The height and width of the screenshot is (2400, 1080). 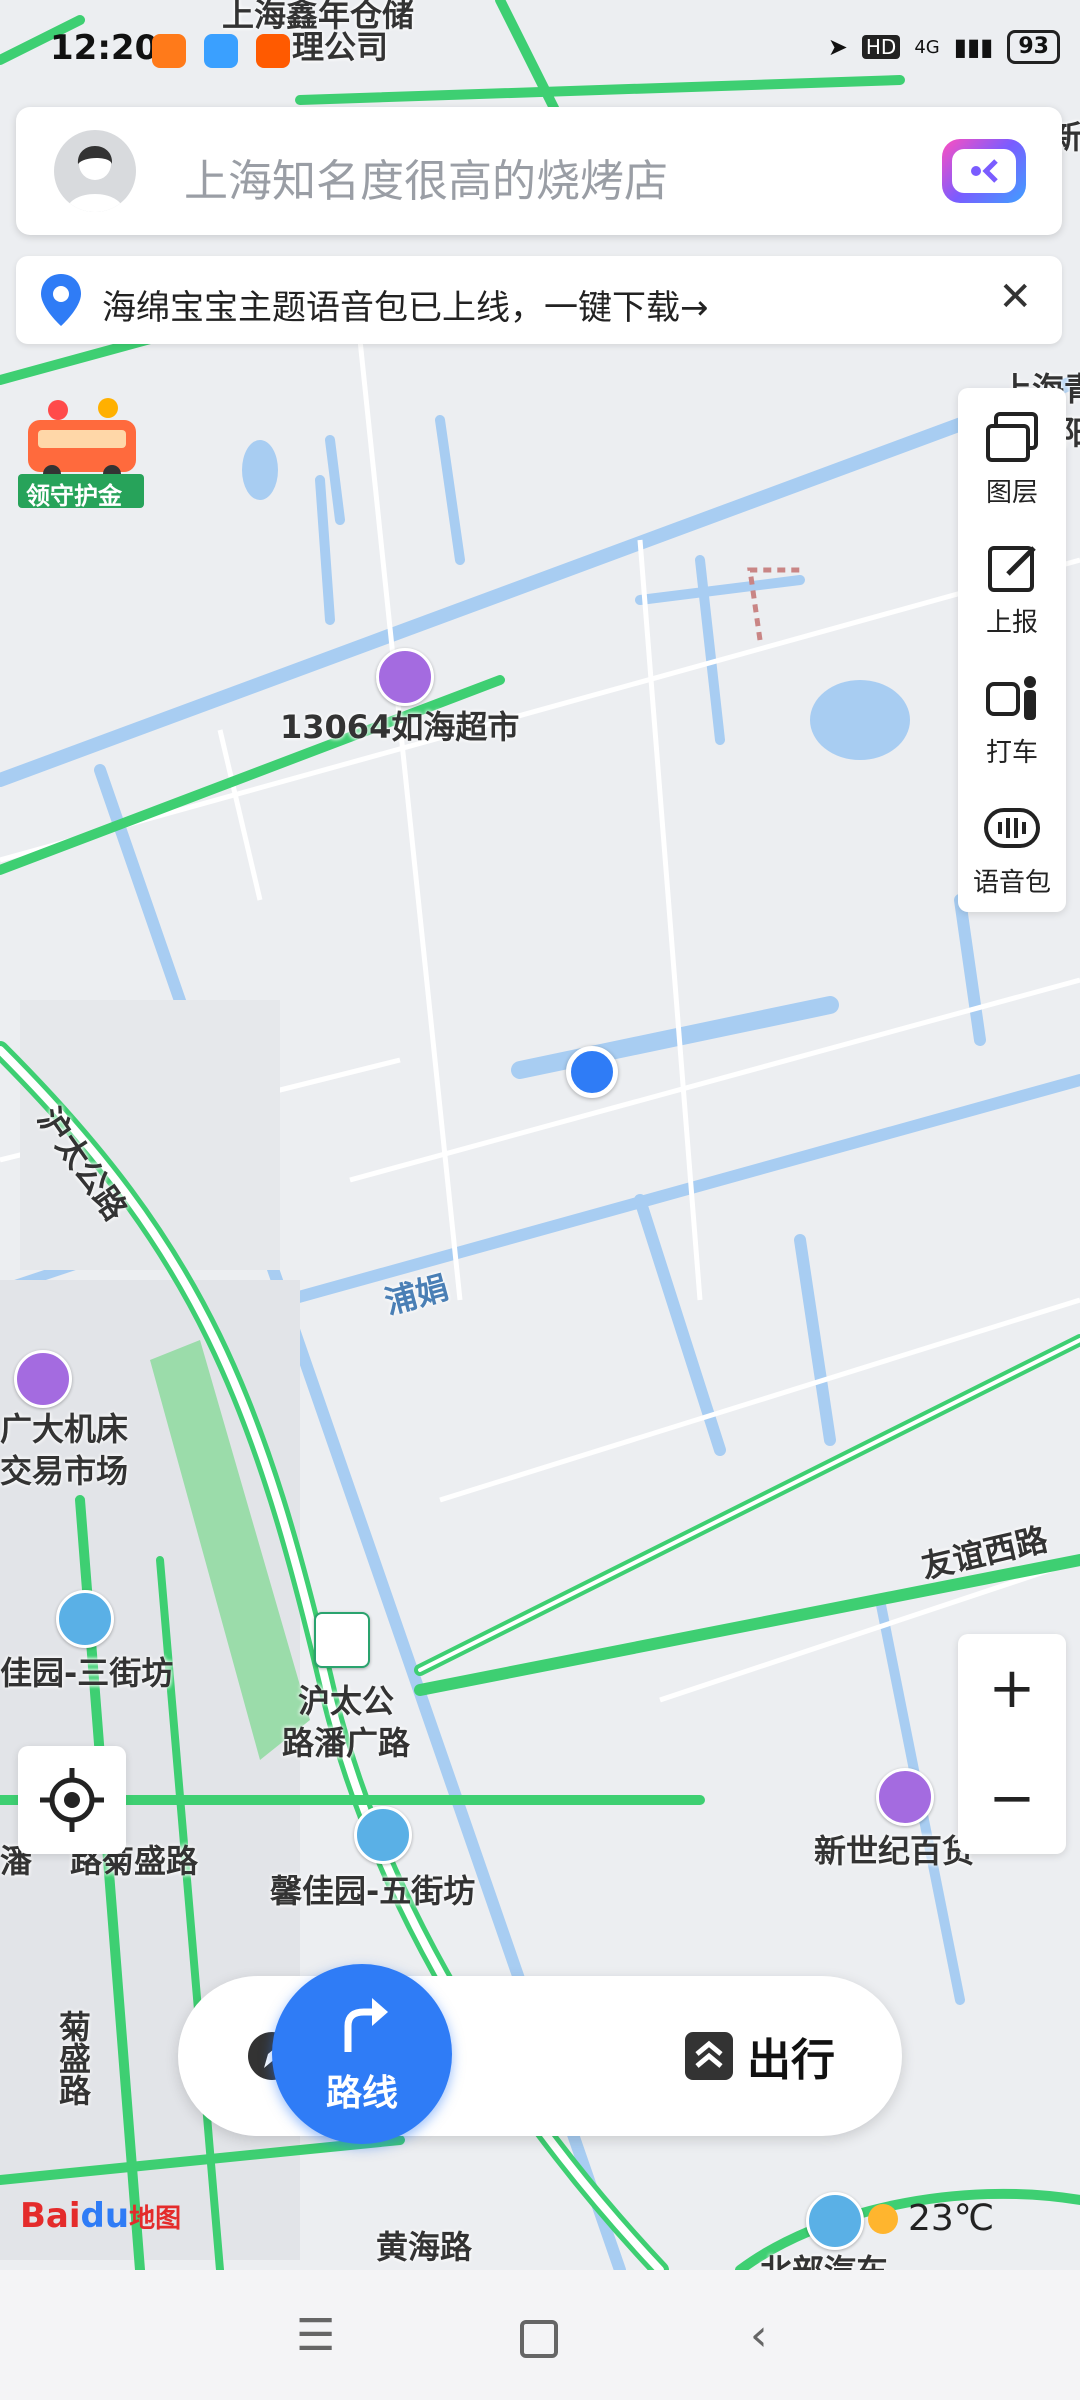 I want to click on promo-label: 领守护金, so click(x=74, y=493).